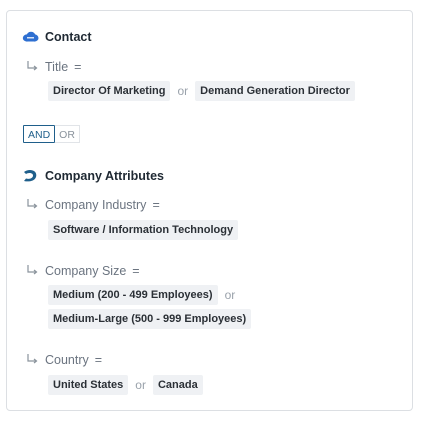 This screenshot has height=421, width=424. Describe the element at coordinates (68, 37) in the screenshot. I see `contact-section-label: Contact` at that location.